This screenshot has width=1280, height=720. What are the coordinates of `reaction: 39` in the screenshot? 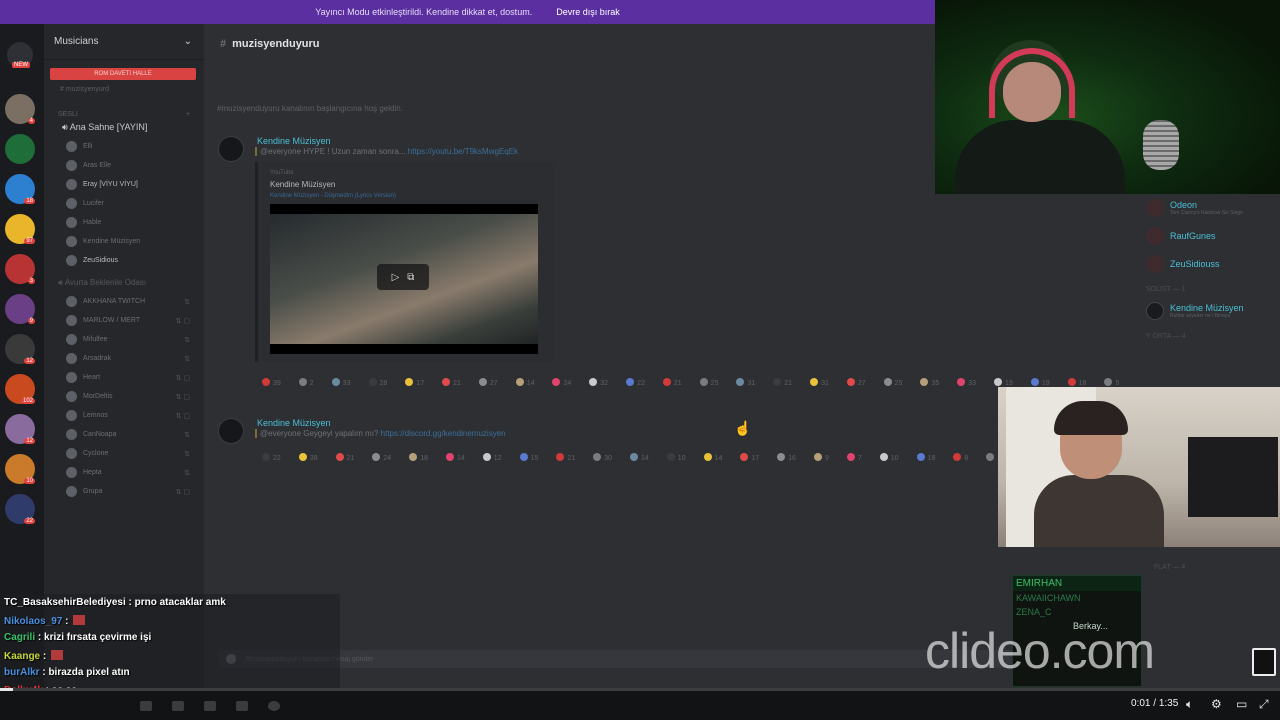 It's located at (271, 382).